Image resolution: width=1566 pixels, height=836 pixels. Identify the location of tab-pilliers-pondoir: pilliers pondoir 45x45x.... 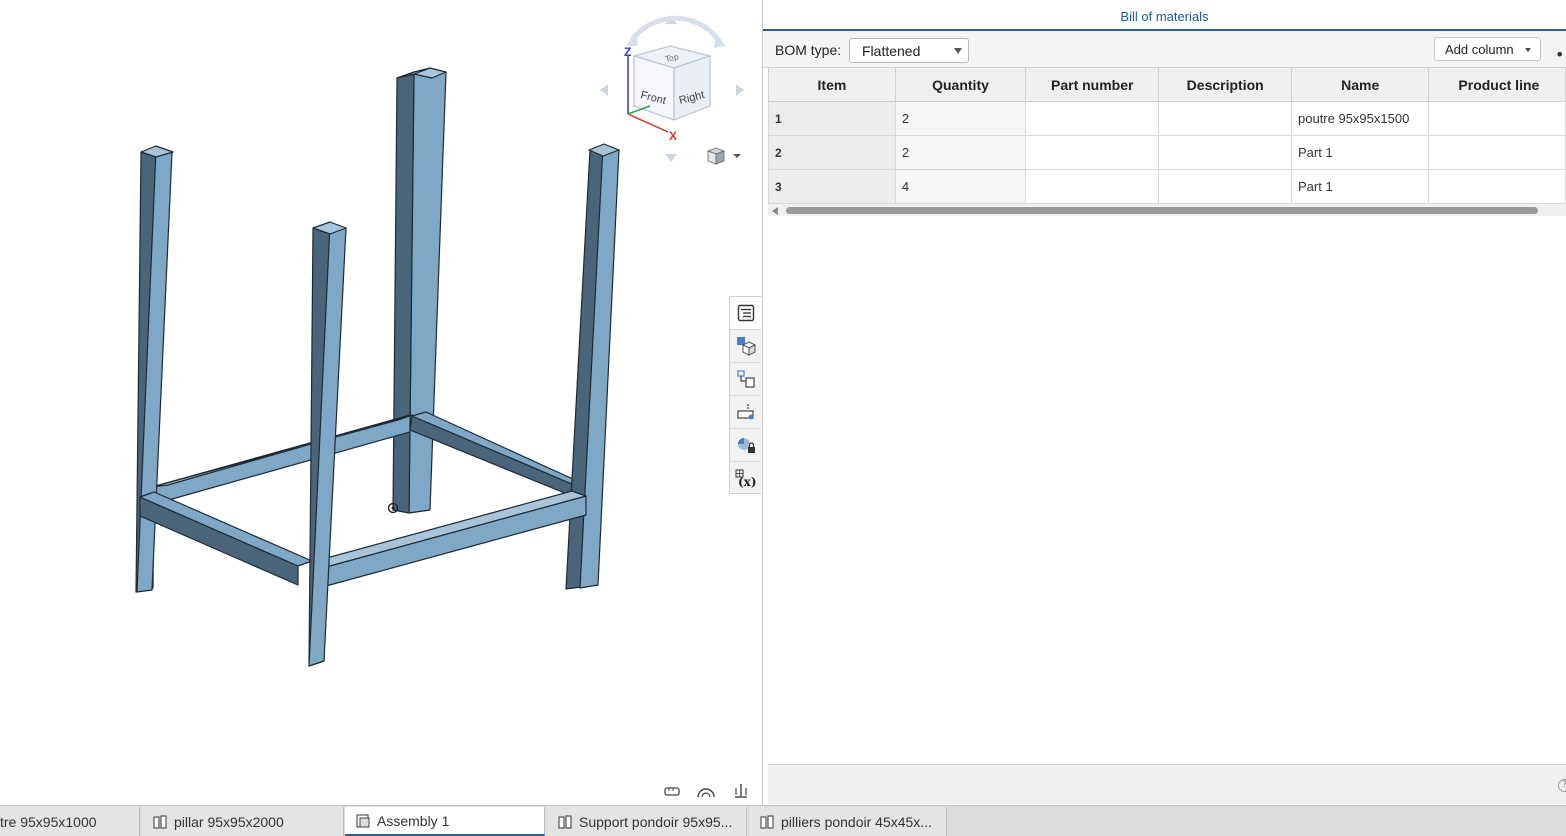
(848, 821).